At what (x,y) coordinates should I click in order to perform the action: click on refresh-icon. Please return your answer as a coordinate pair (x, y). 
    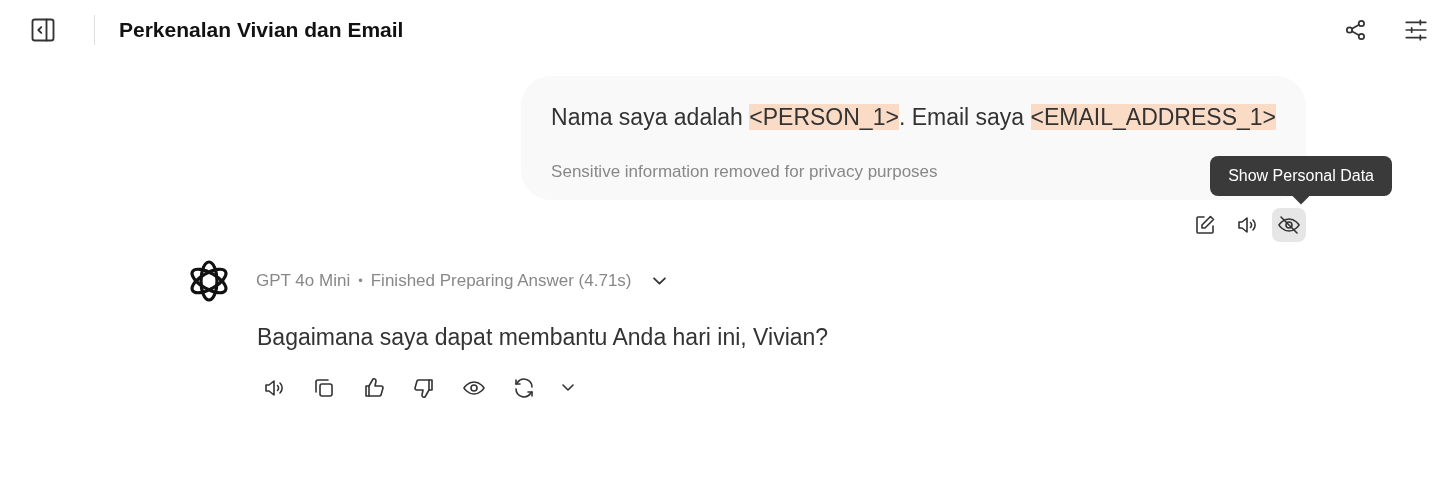
    Looking at the image, I should click on (524, 387).